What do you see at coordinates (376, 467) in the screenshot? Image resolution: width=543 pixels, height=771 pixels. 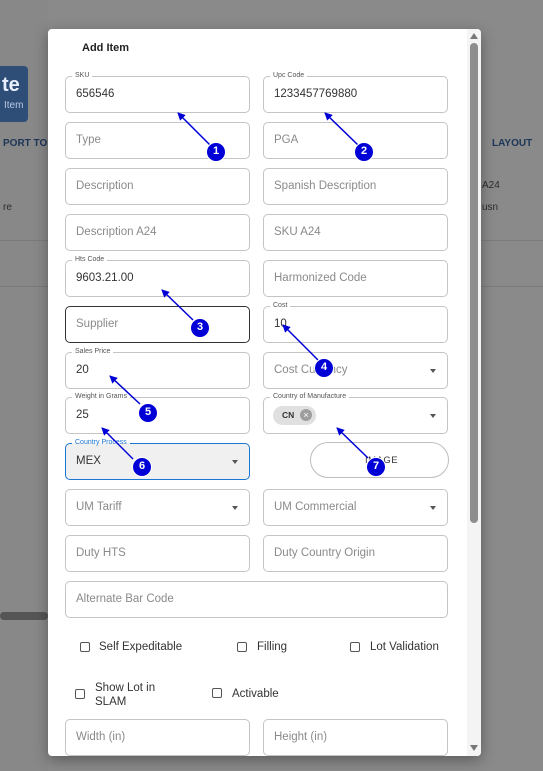 I see `annotation-badge: 7` at bounding box center [376, 467].